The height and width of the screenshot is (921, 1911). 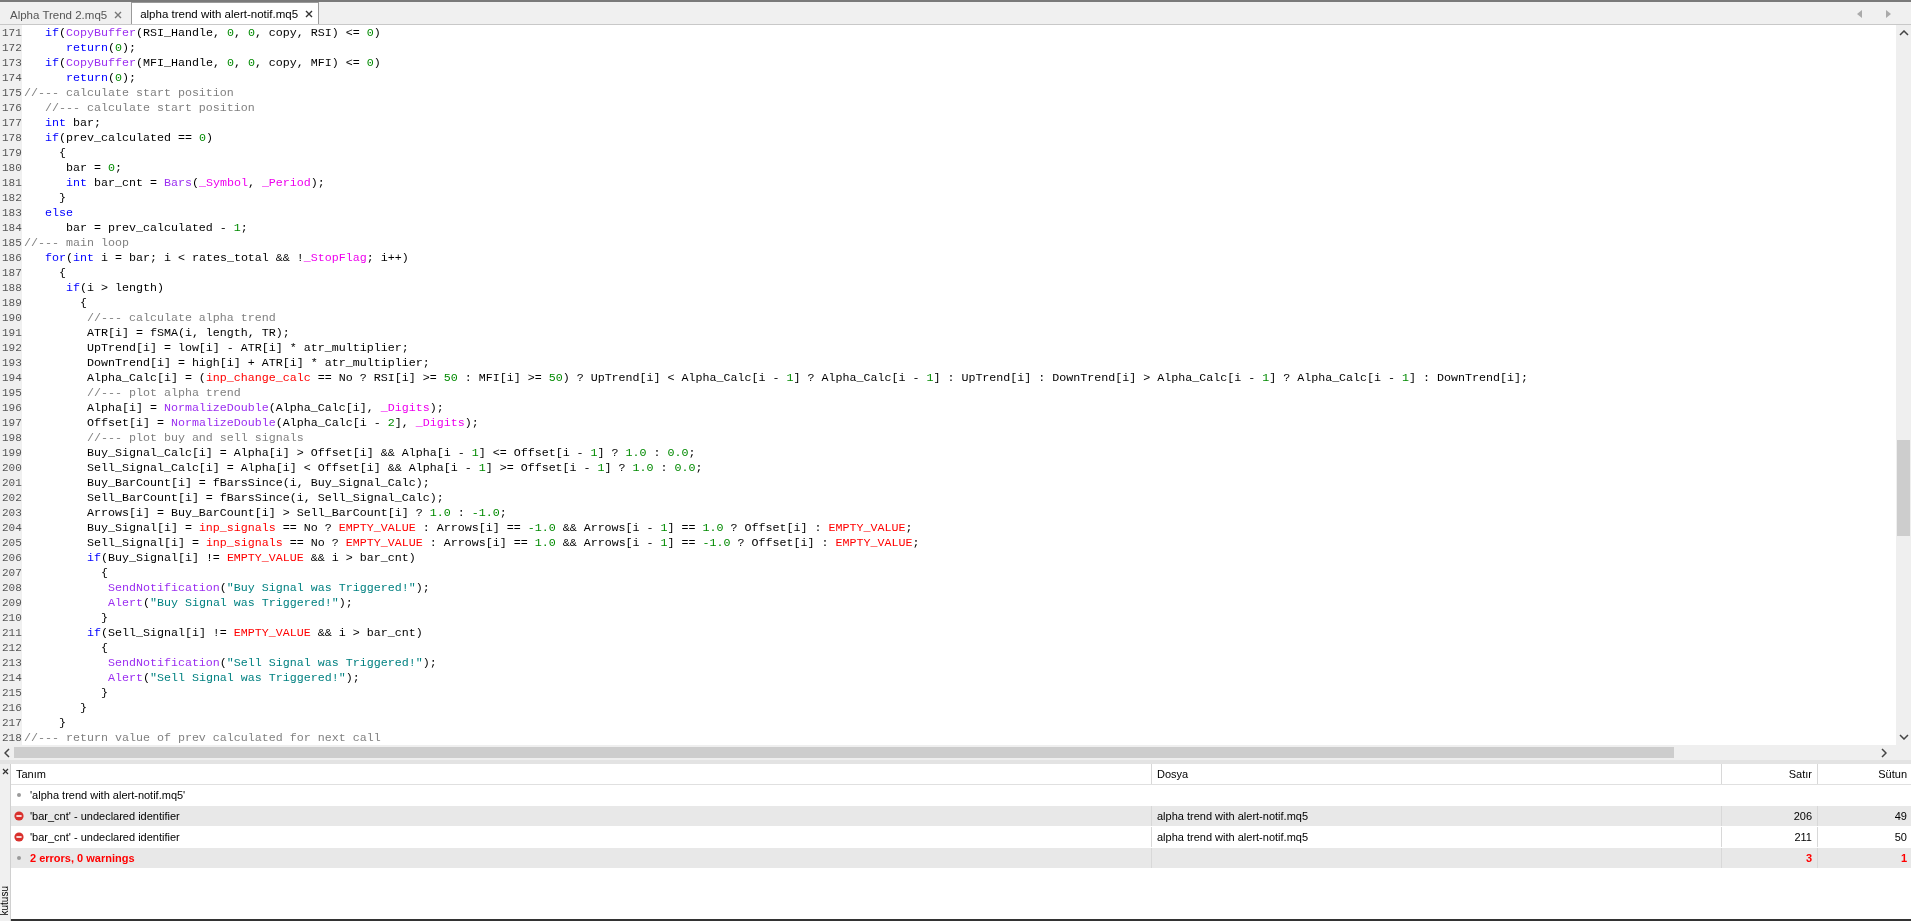 What do you see at coordinates (229, 603) in the screenshot?
I see `code-line: Alert("Buy Signal was Triggered!");` at bounding box center [229, 603].